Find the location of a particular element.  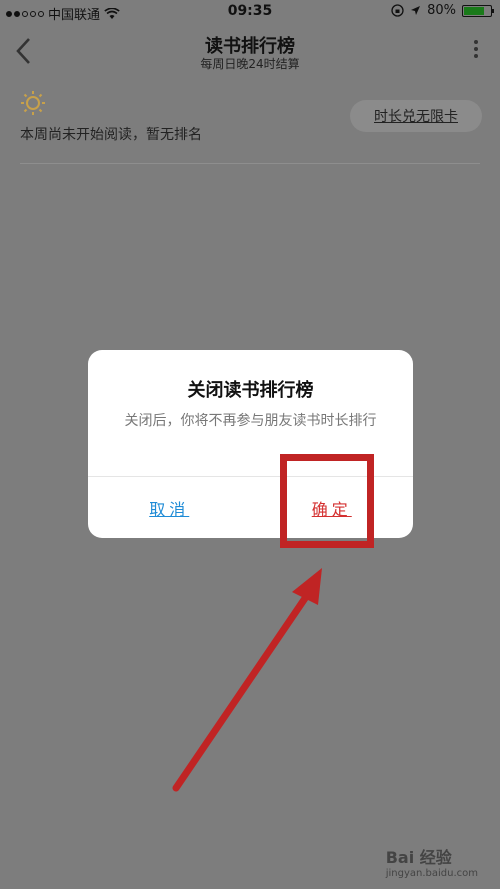

watermark-brand: Bai 经验 is located at coordinates (418, 857).